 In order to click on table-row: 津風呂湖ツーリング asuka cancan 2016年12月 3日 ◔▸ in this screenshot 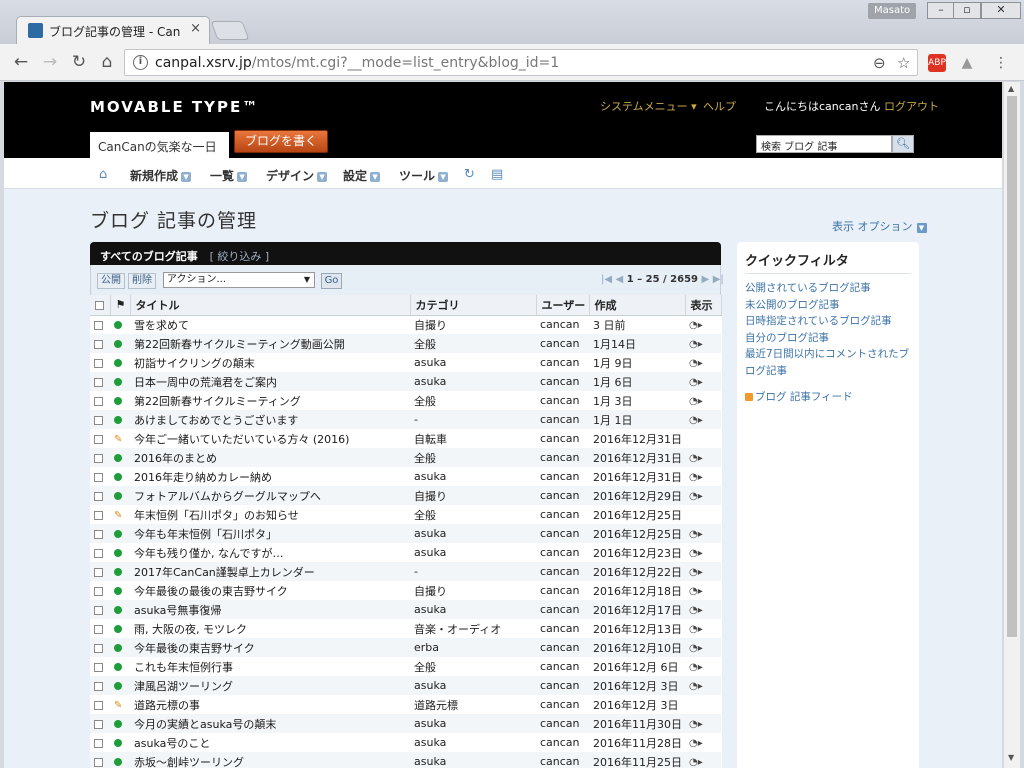, I will do `click(405, 685)`.